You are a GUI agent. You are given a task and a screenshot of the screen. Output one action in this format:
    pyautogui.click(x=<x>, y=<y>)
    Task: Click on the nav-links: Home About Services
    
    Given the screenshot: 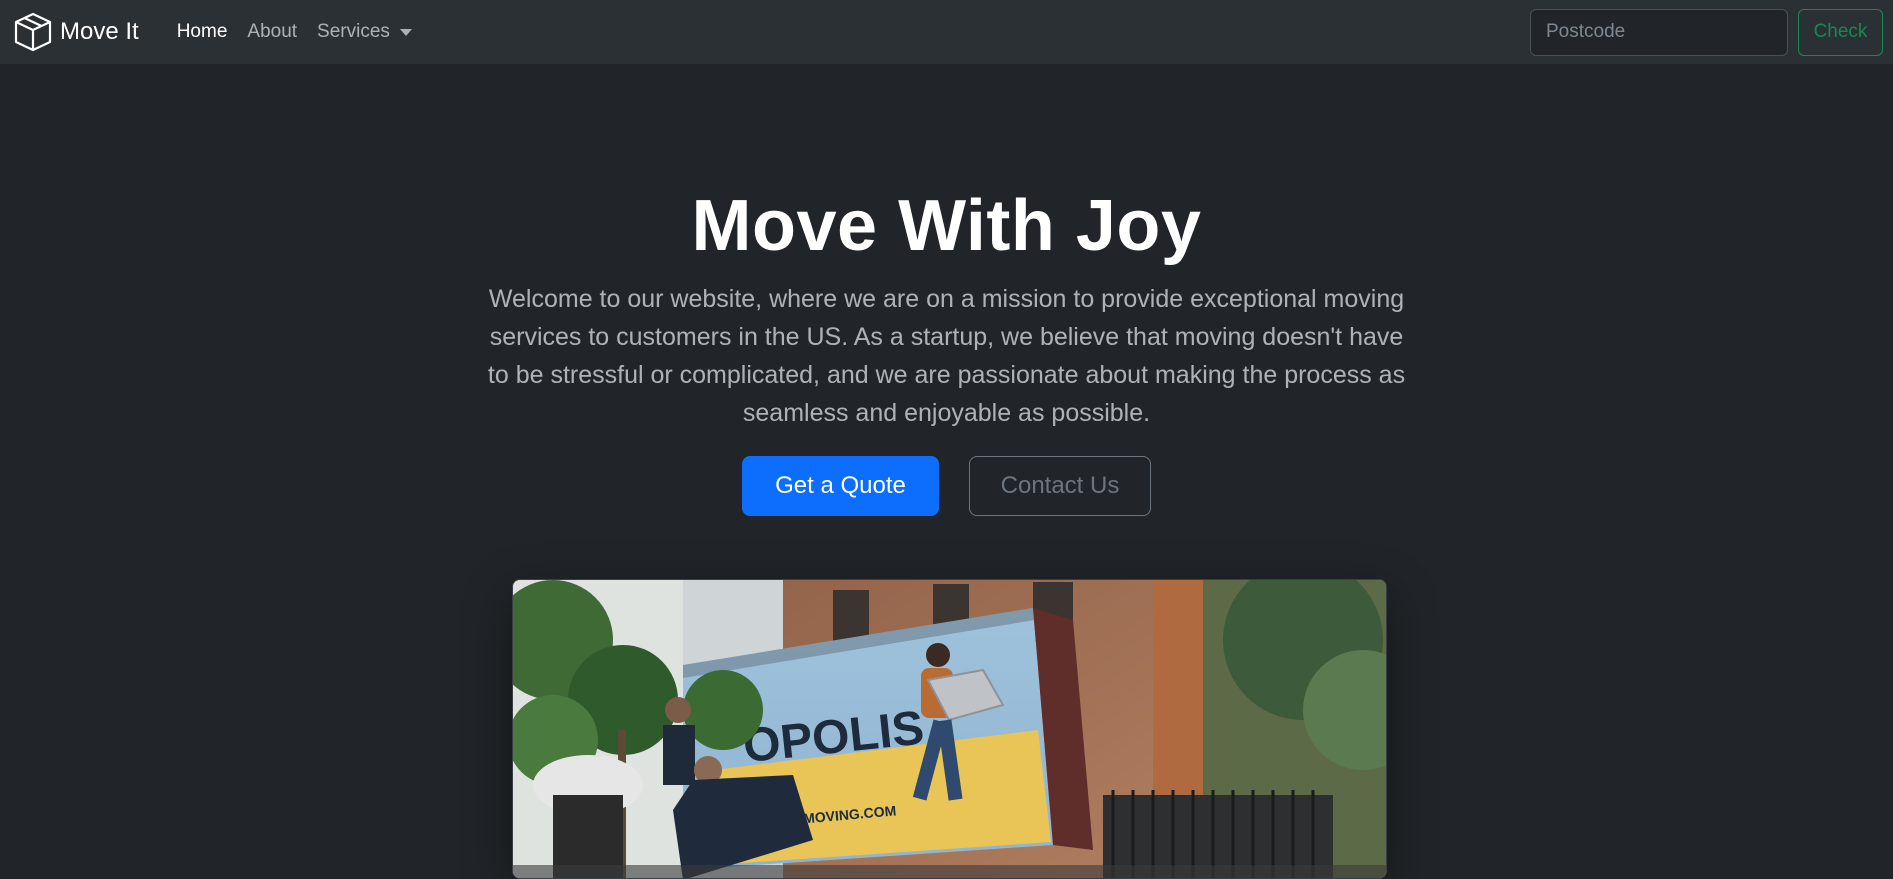 What is the action you would take?
    pyautogui.click(x=294, y=32)
    